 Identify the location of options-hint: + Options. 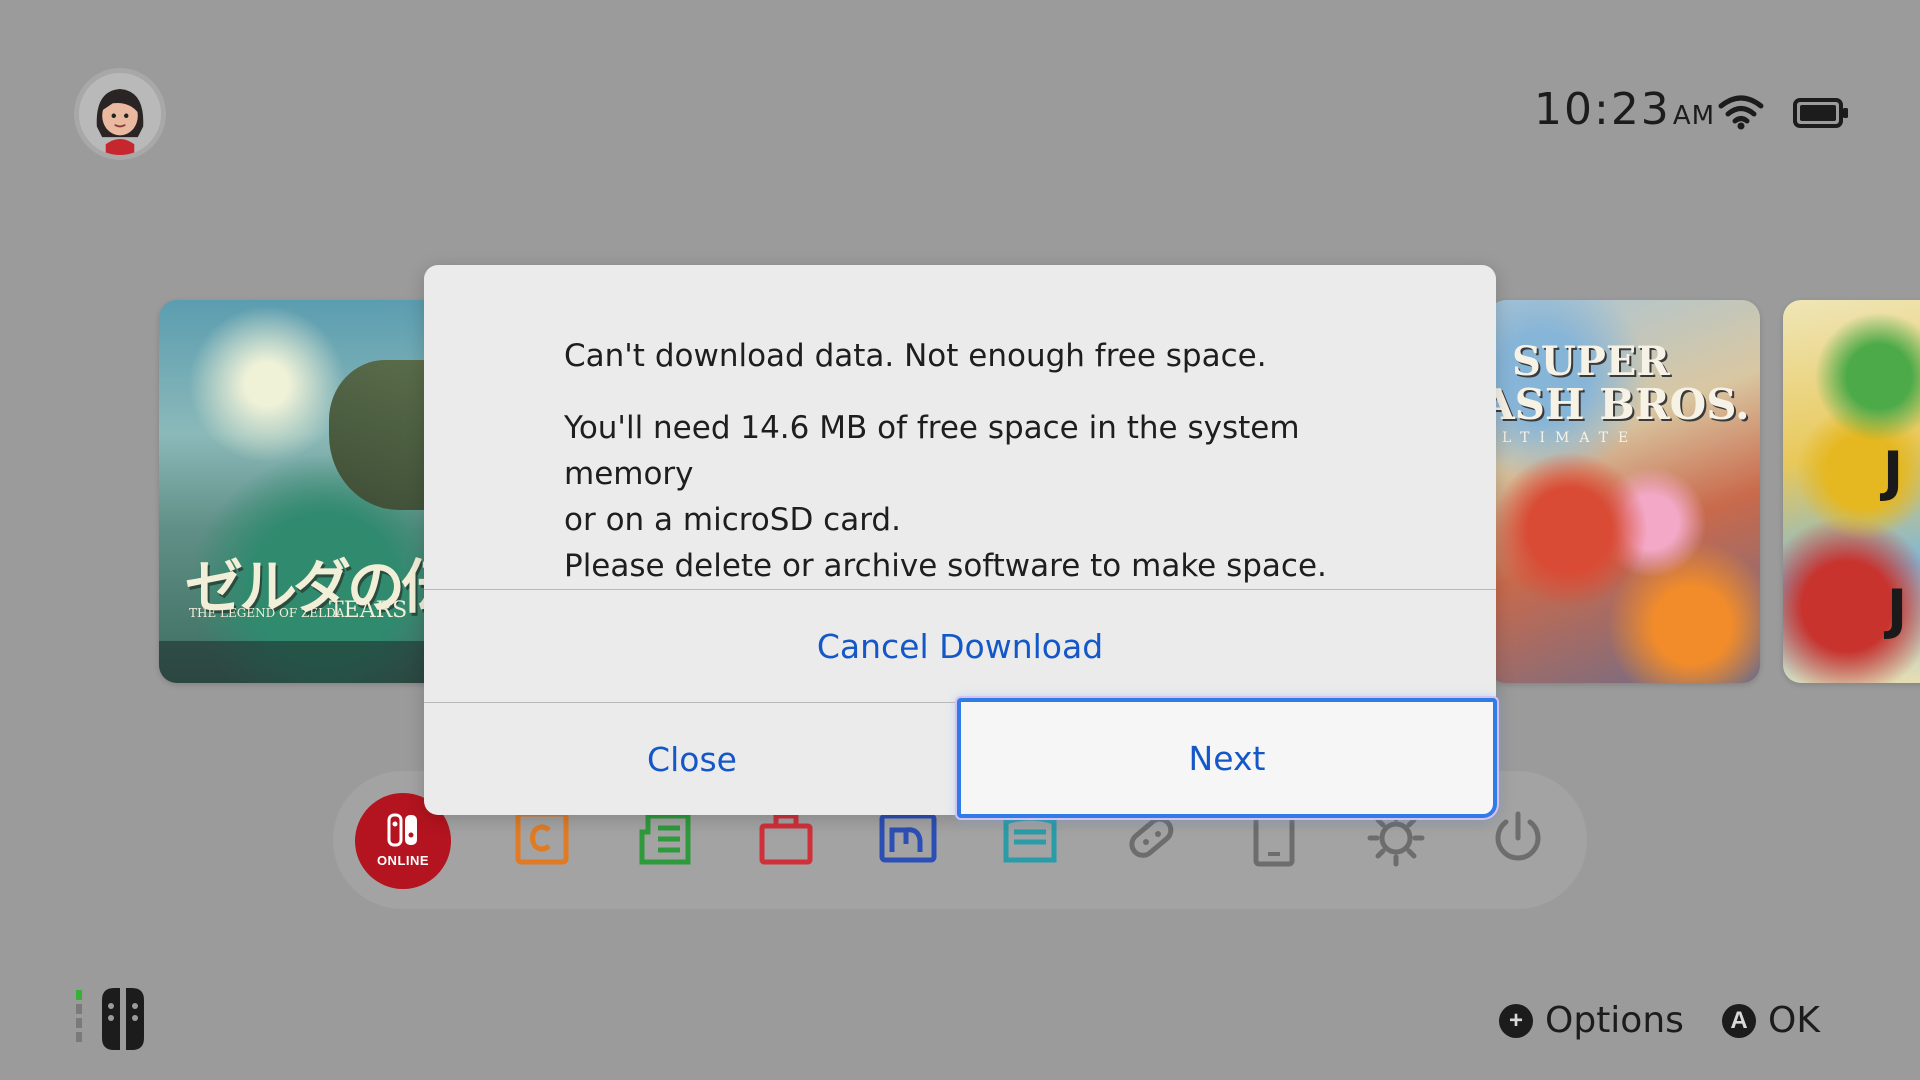
(1591, 1020).